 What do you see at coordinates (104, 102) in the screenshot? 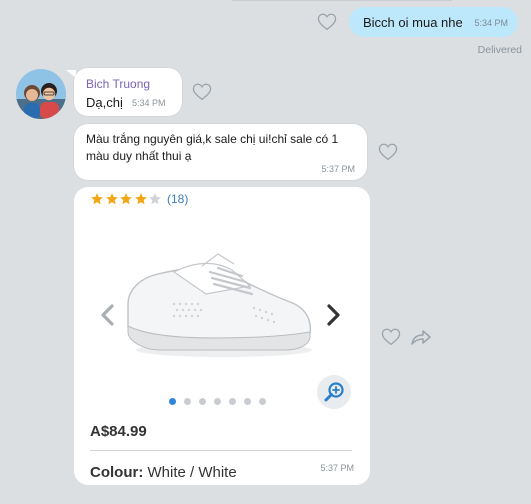
I see `message-text: Dạ,chị` at bounding box center [104, 102].